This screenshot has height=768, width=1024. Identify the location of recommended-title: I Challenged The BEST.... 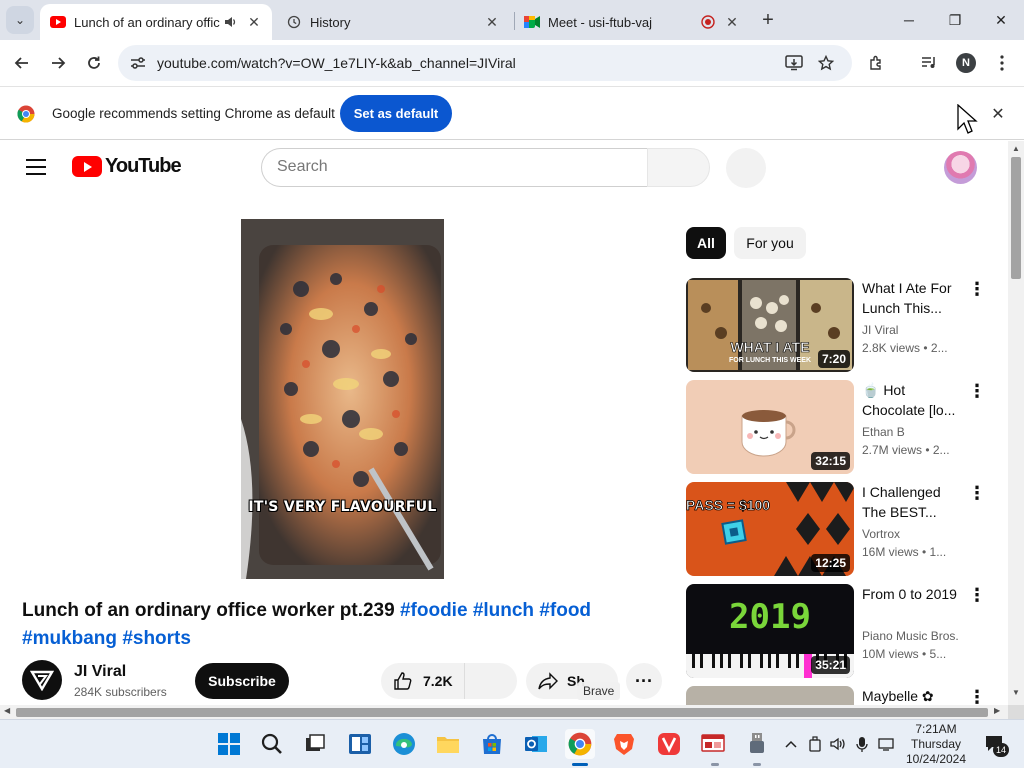
(911, 502).